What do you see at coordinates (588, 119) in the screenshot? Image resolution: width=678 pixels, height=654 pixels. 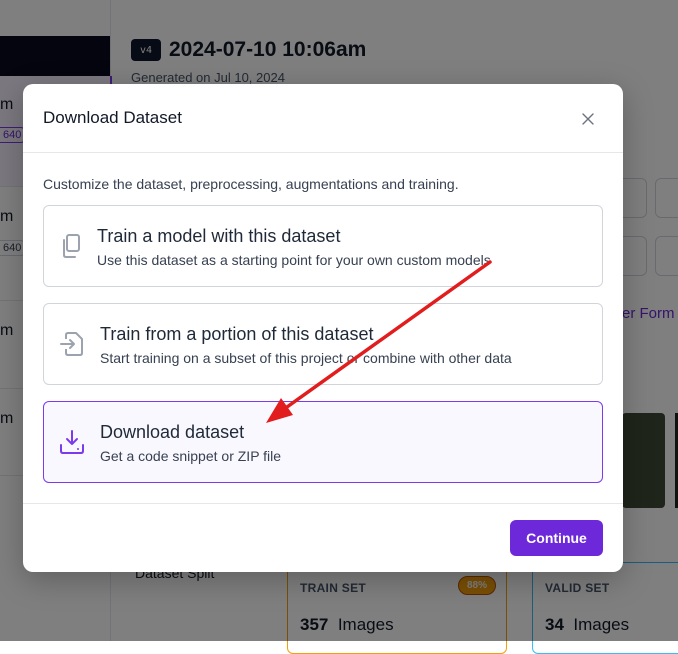 I see `close-icon` at bounding box center [588, 119].